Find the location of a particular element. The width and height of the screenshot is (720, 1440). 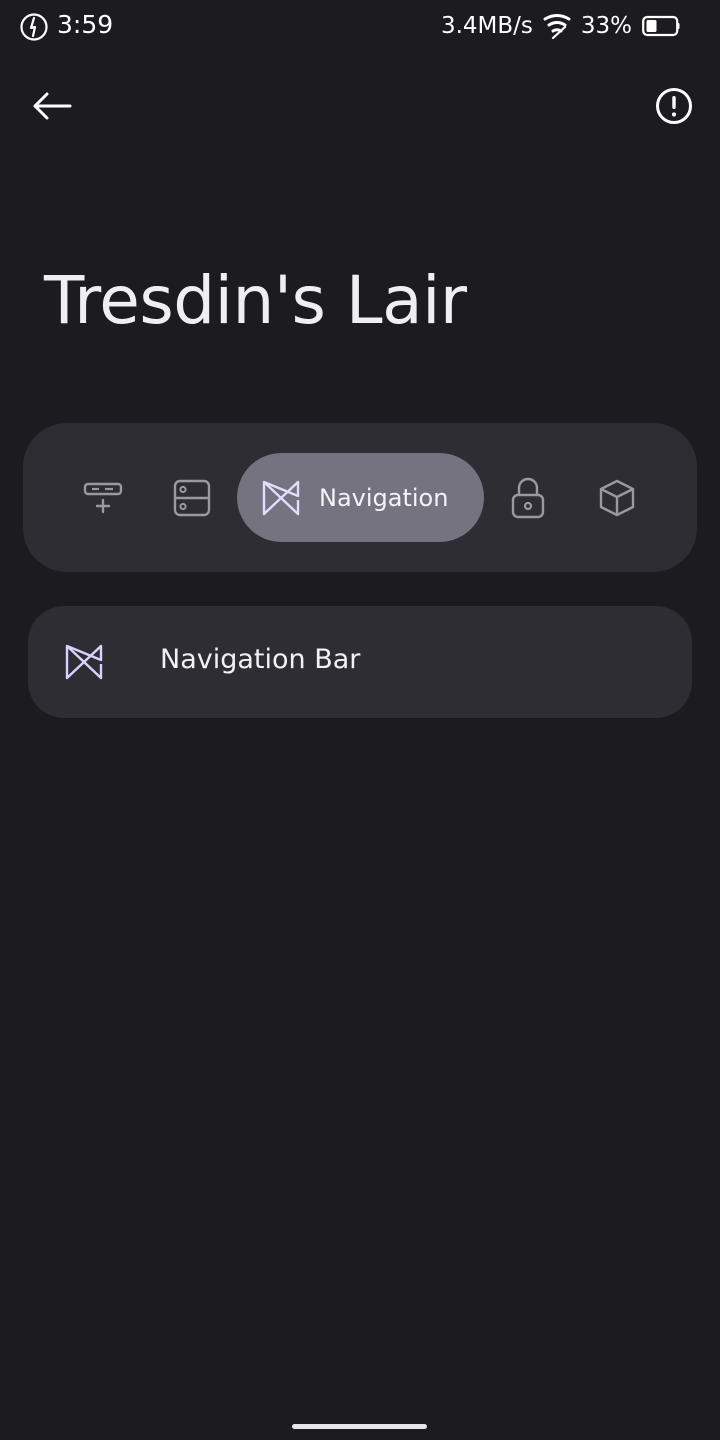

info-button is located at coordinates (674, 106).